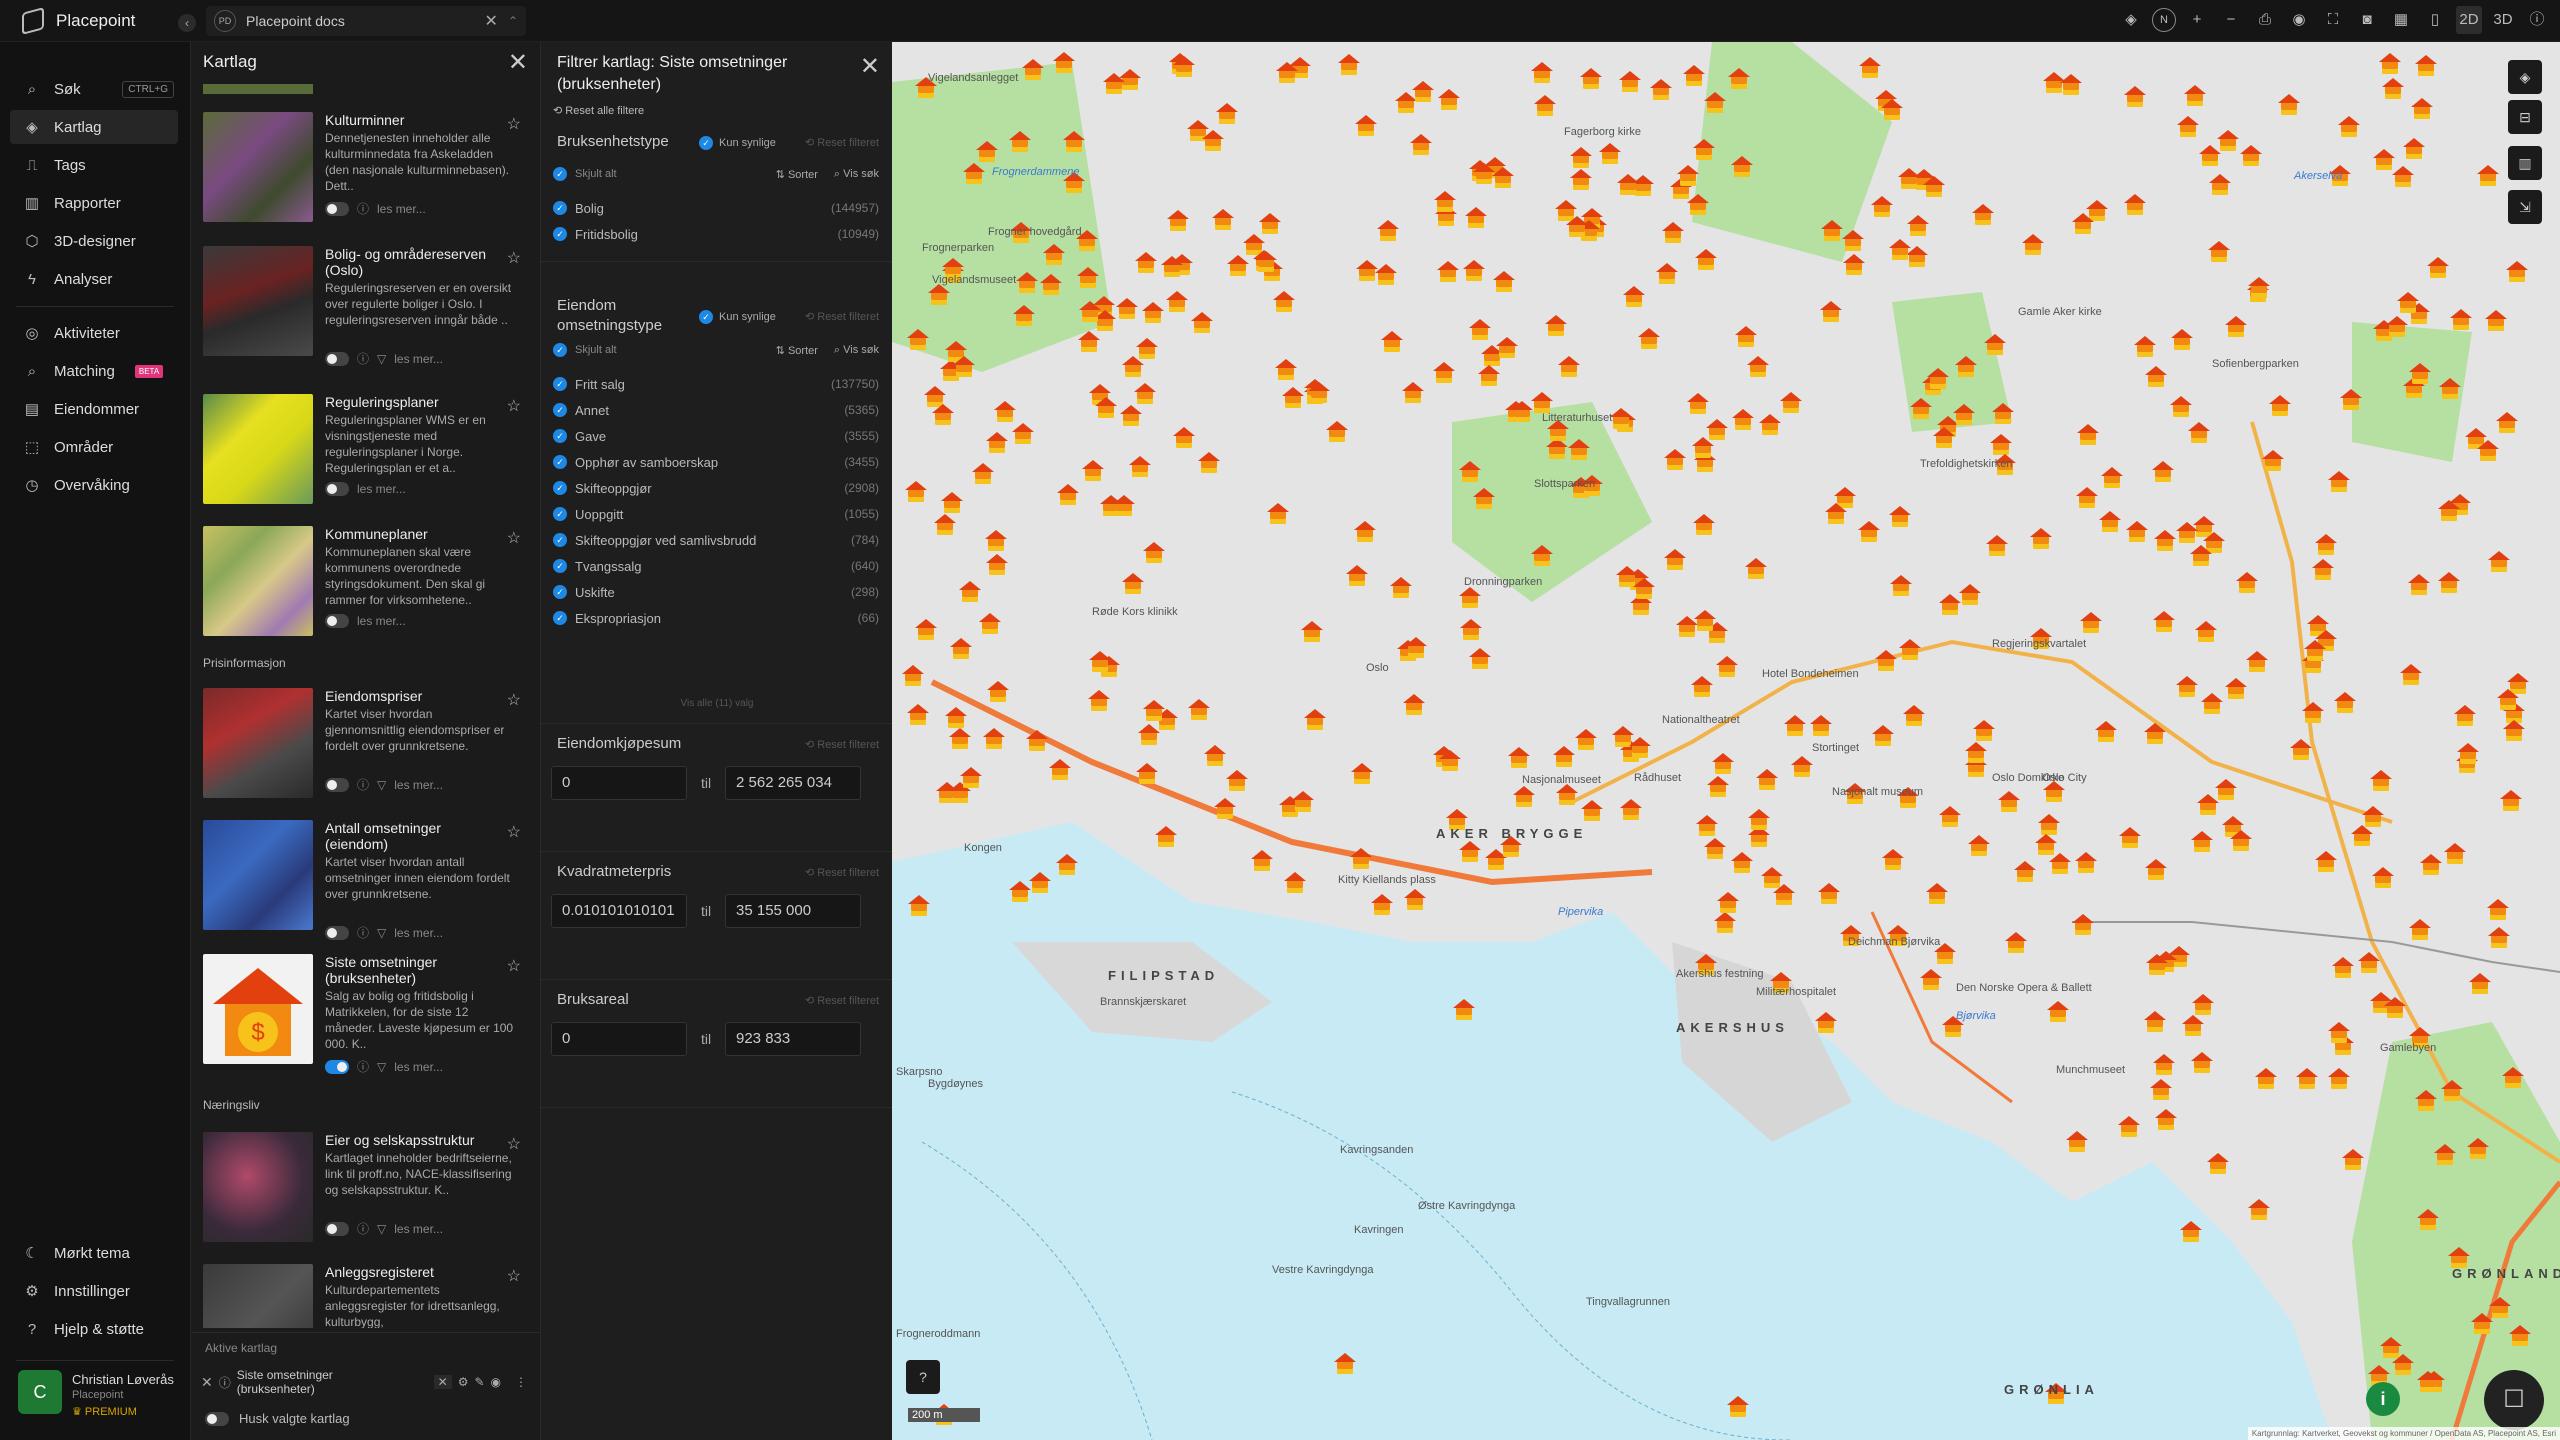 The width and height of the screenshot is (2560, 1440). I want to click on nav-item-kartlag: ◈ Kartlag, so click(94, 127).